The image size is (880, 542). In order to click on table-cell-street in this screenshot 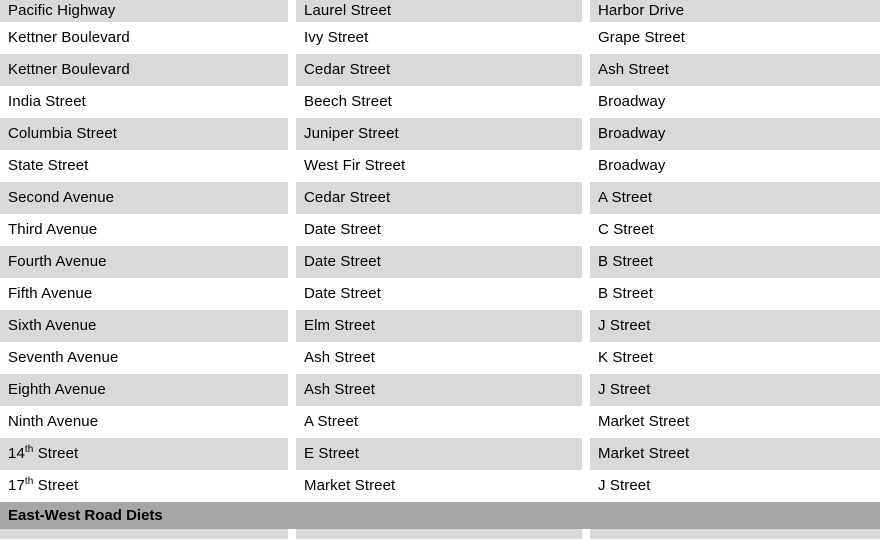, I will do `click(144, 534)`.